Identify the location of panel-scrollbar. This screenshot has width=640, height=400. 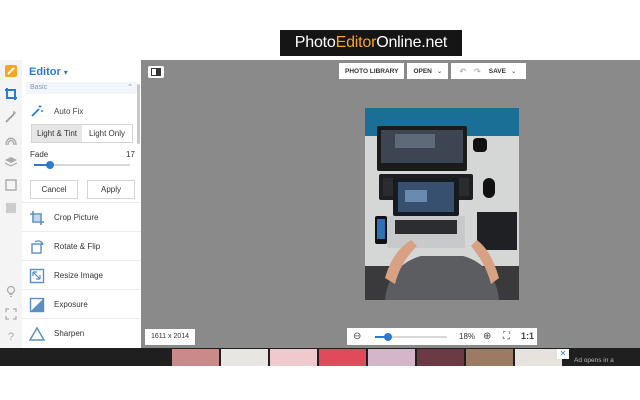
(138, 114).